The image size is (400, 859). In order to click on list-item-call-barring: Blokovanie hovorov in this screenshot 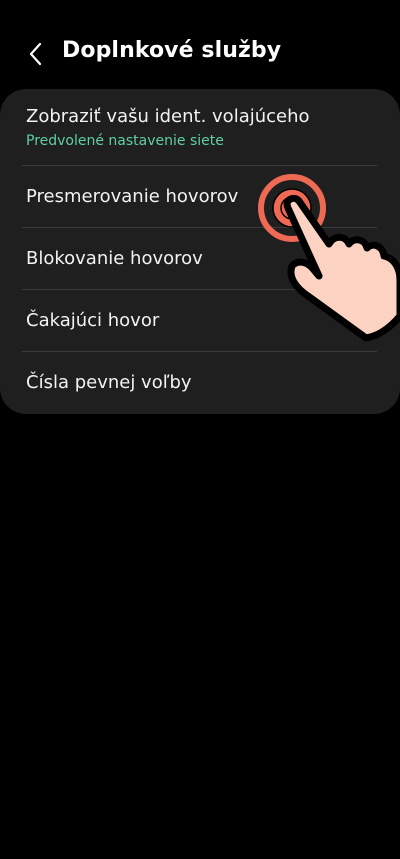, I will do `click(200, 259)`.